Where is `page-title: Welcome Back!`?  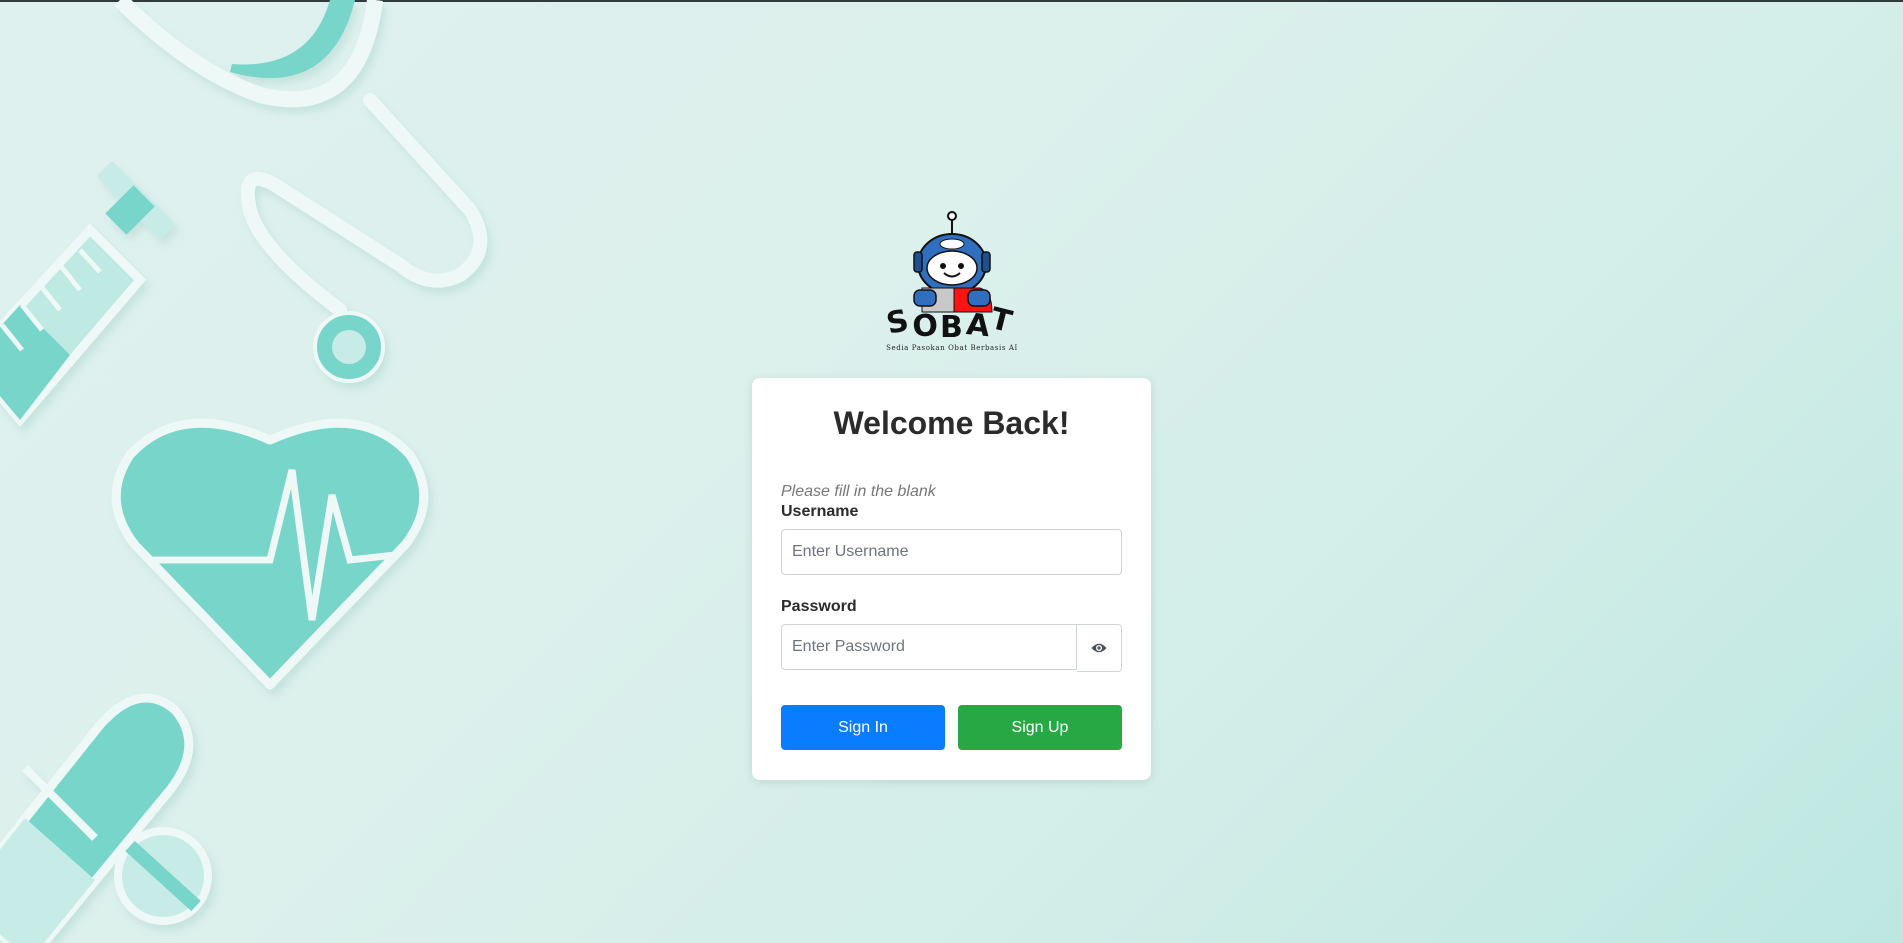 page-title: Welcome Back! is located at coordinates (951, 423).